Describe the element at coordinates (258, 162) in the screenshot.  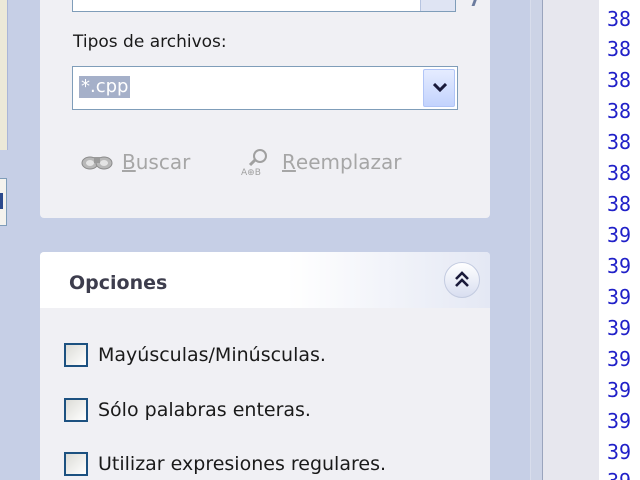
I see `replace-icon: A⊕B` at that location.